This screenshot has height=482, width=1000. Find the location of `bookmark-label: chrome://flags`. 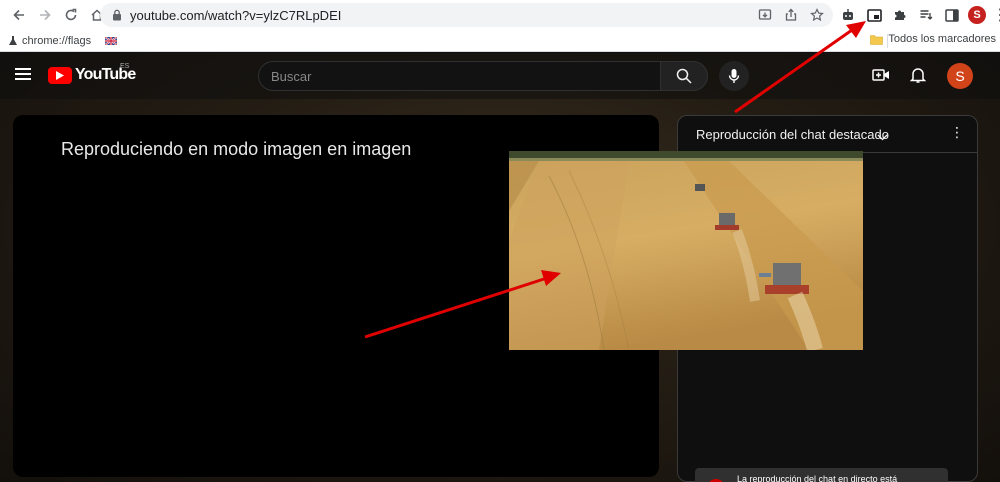

bookmark-label: chrome://flags is located at coordinates (57, 40).